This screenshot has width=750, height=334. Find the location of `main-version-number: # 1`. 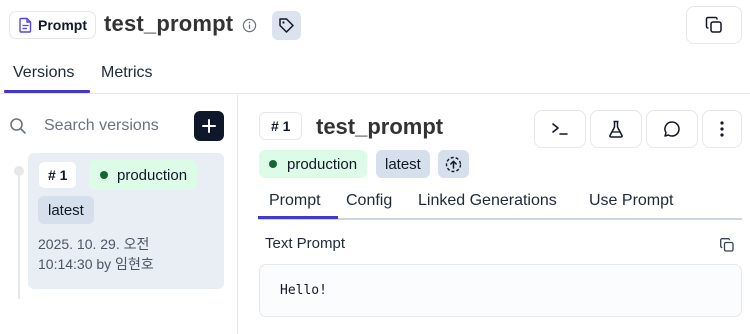

main-version-number: # 1 is located at coordinates (281, 126).